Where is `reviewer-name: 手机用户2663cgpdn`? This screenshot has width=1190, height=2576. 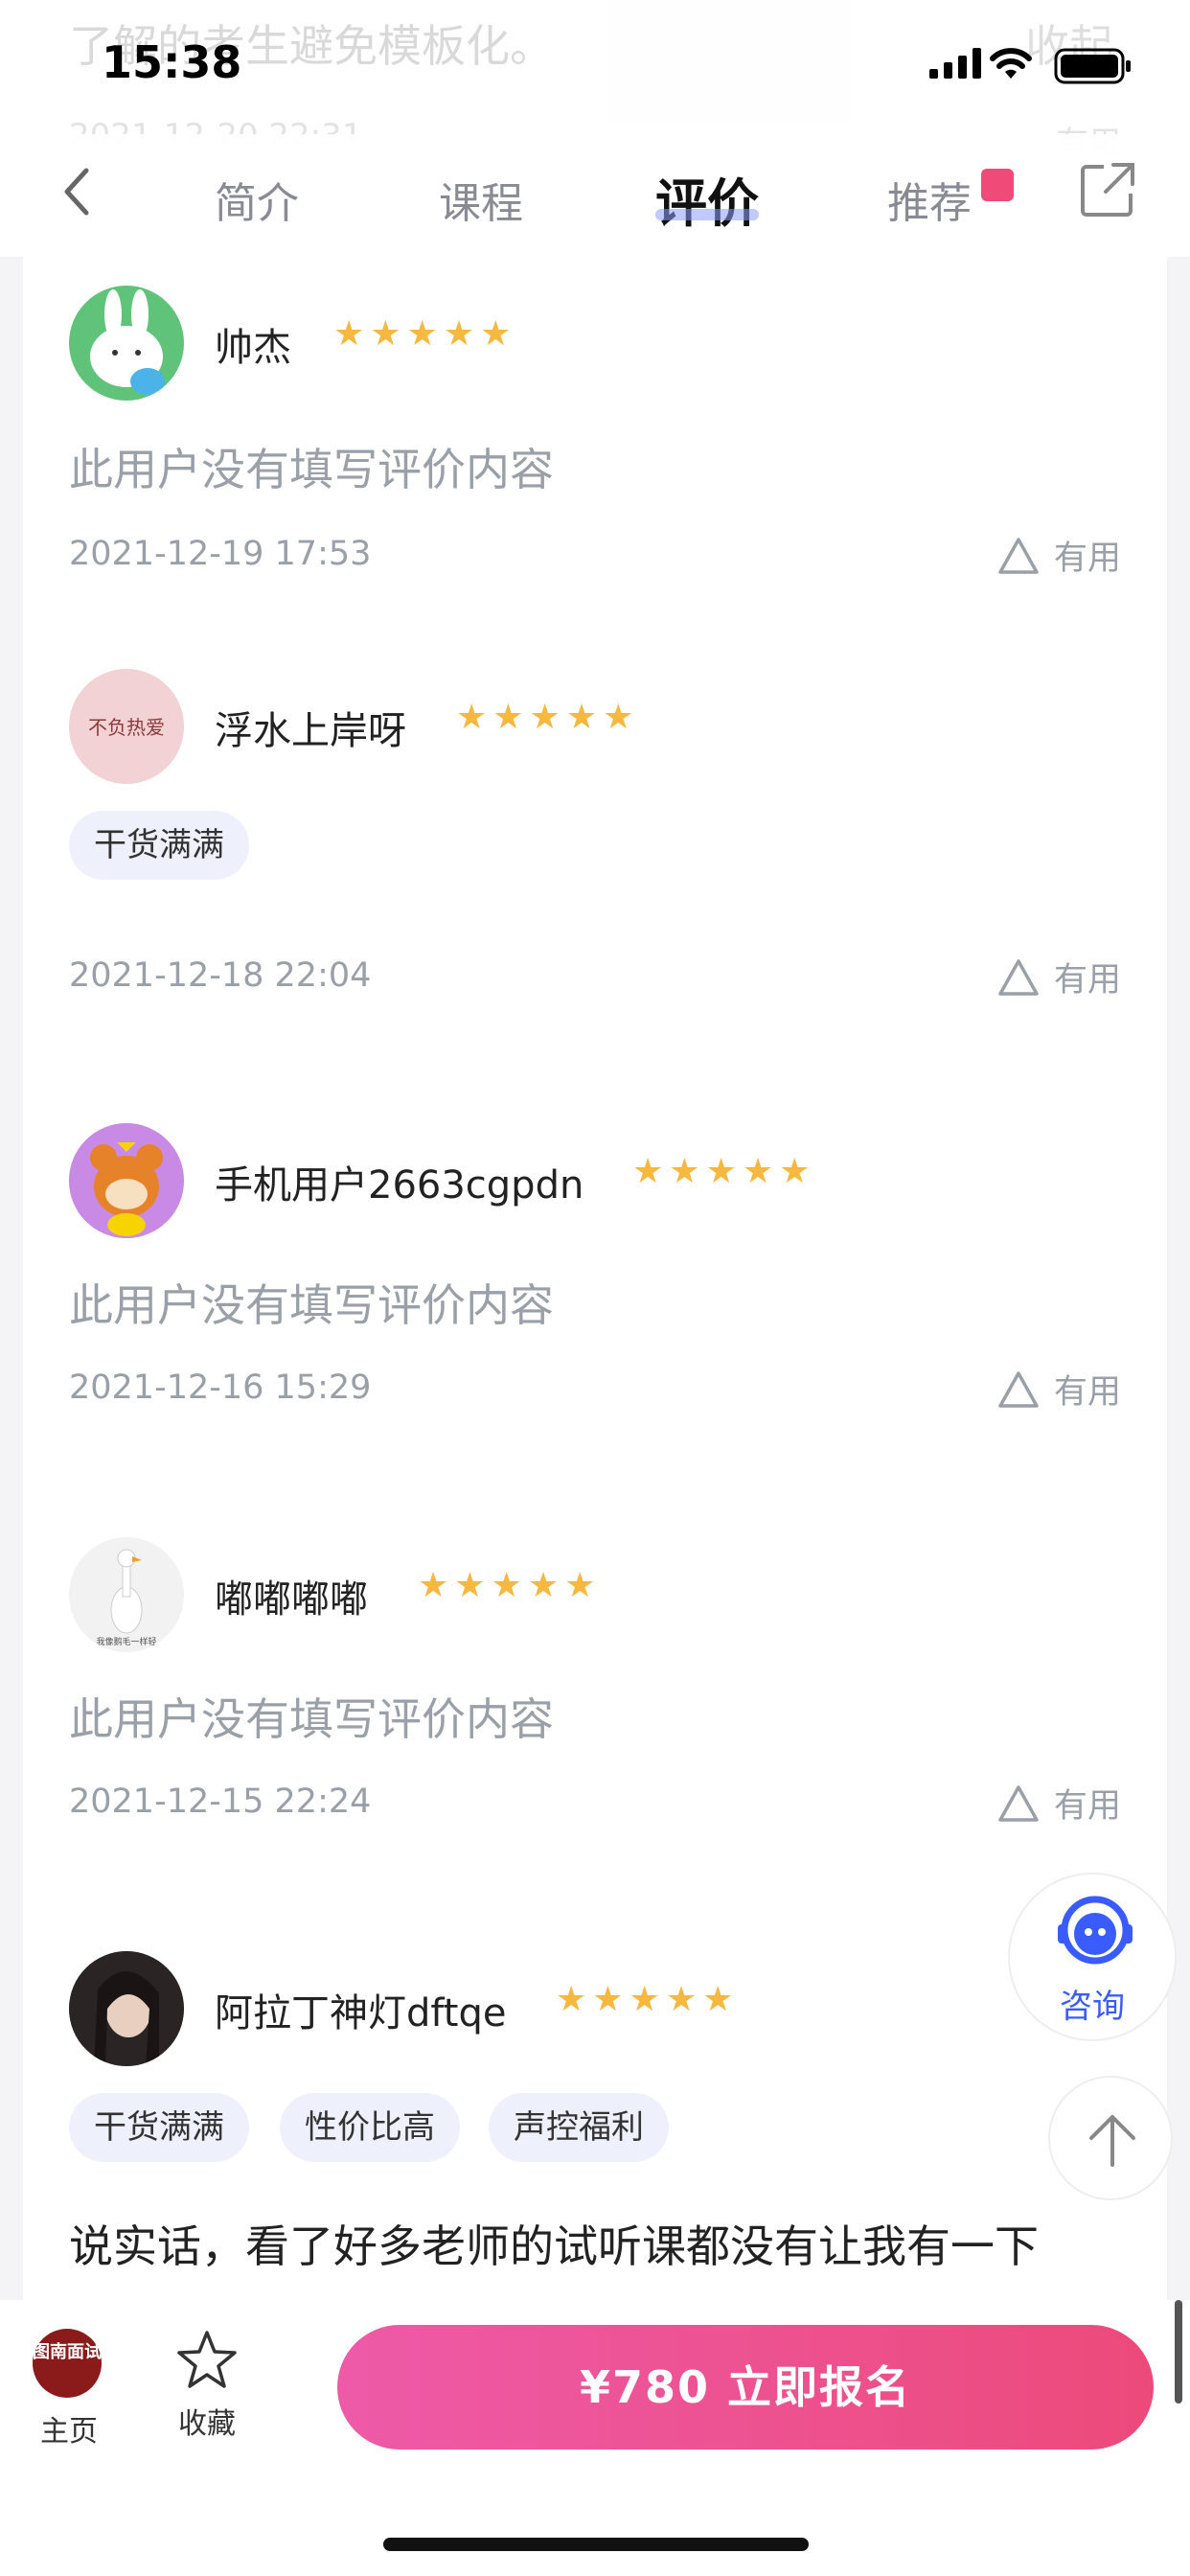
reviewer-name: 手机用户2663cgpdn is located at coordinates (399, 1185).